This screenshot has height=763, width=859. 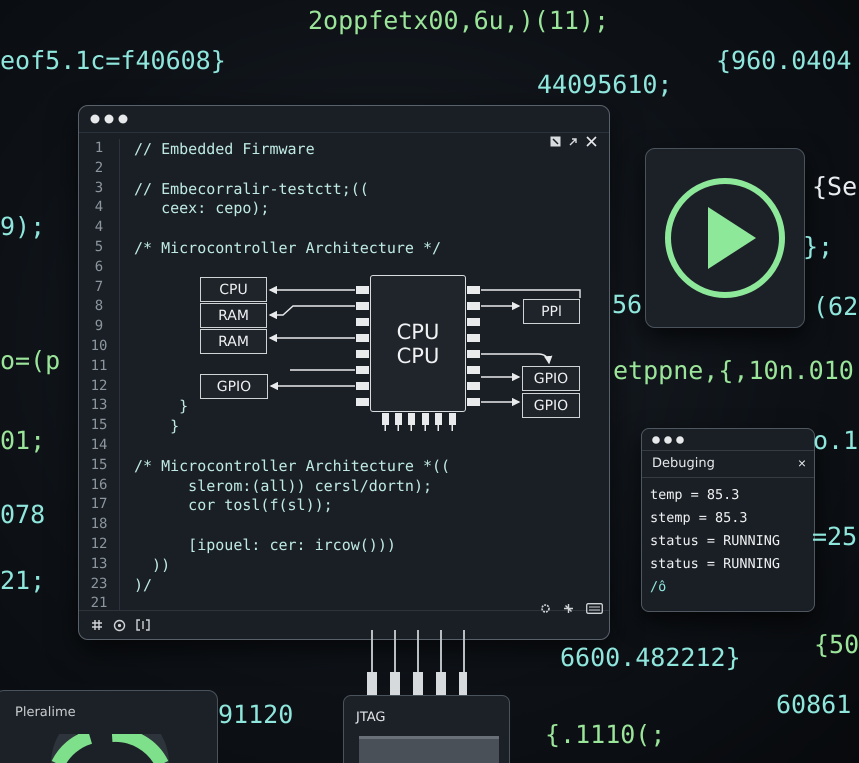 What do you see at coordinates (835, 187) in the screenshot?
I see `background-code-text: {Se` at bounding box center [835, 187].